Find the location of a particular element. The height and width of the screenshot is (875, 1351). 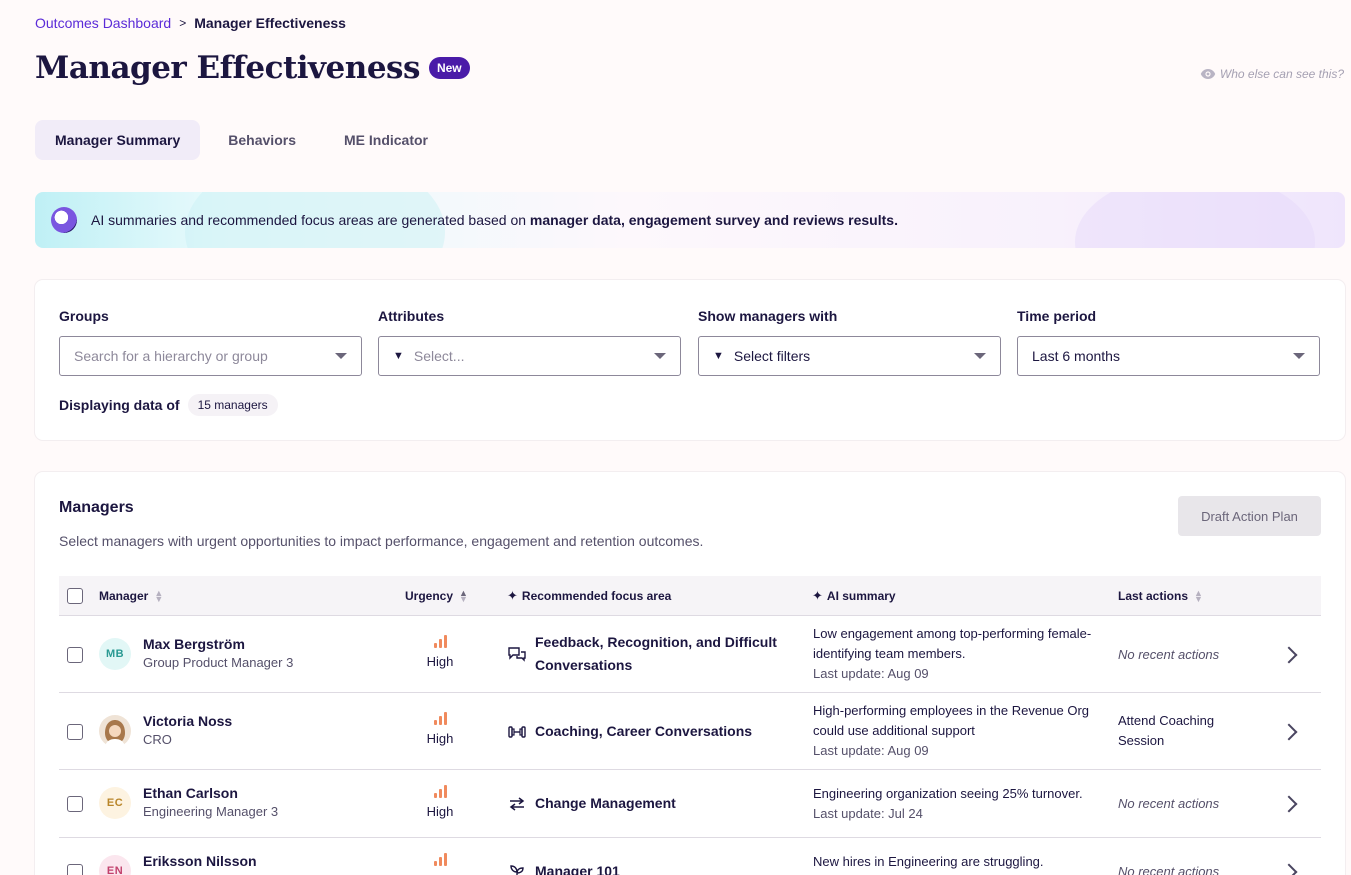

tab-behaviors: Behaviors is located at coordinates (262, 140).